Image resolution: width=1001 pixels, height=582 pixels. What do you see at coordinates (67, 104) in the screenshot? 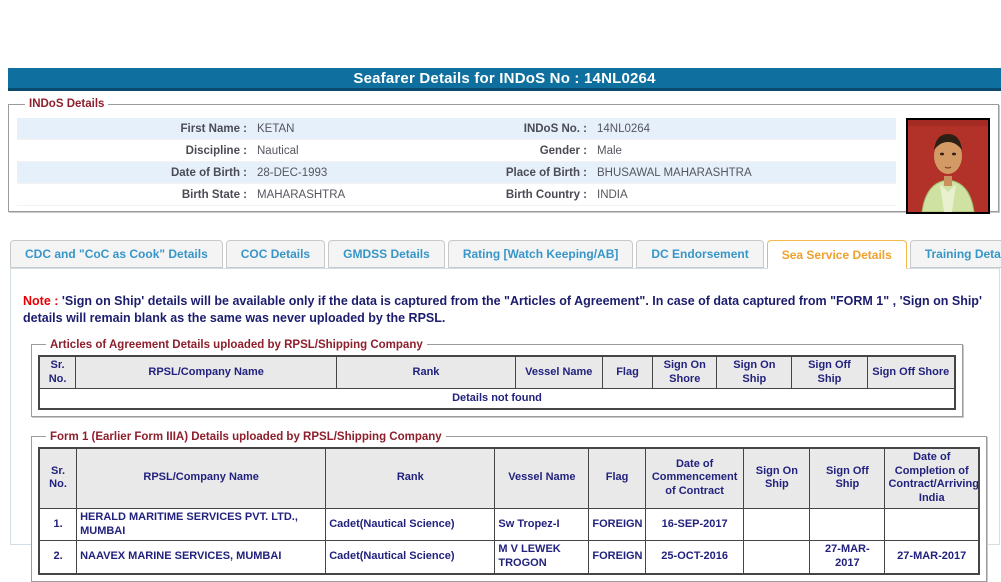
I see `indos-details-legend: INDoS Details` at bounding box center [67, 104].